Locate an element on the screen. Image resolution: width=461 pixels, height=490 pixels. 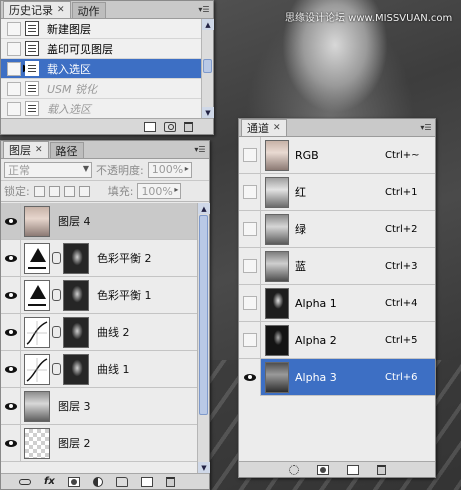
tab-channels: 通道 ✕ is located at coordinates (264, 127).